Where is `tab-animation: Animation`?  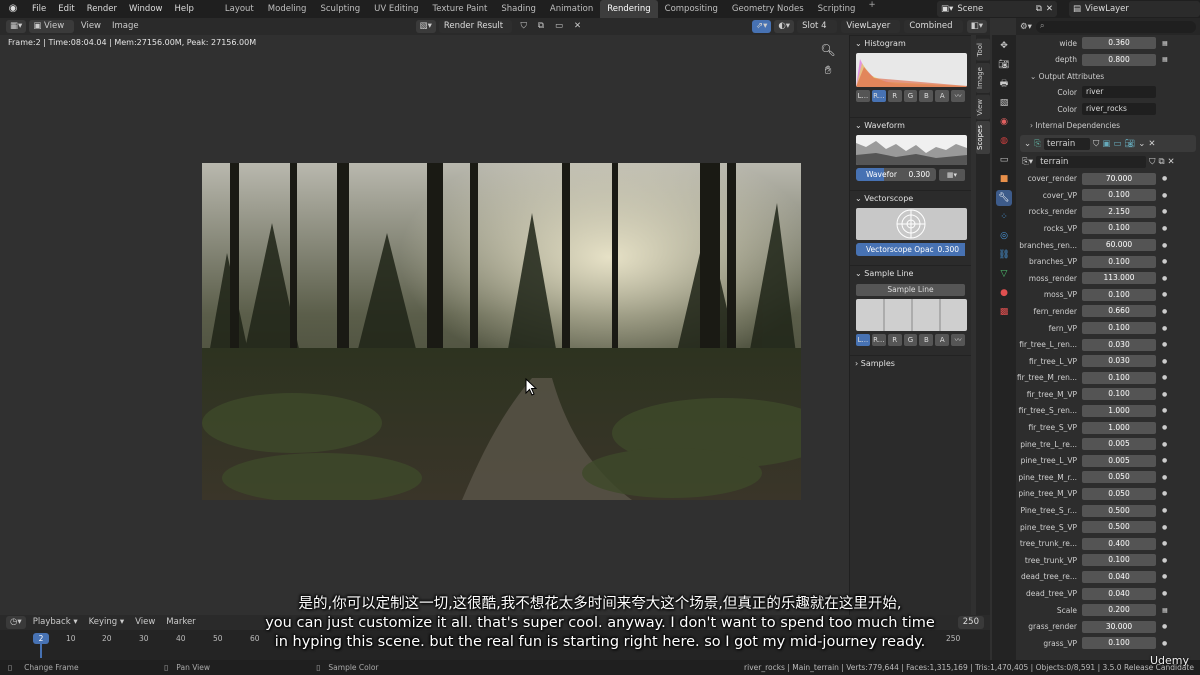 tab-animation: Animation is located at coordinates (571, 9).